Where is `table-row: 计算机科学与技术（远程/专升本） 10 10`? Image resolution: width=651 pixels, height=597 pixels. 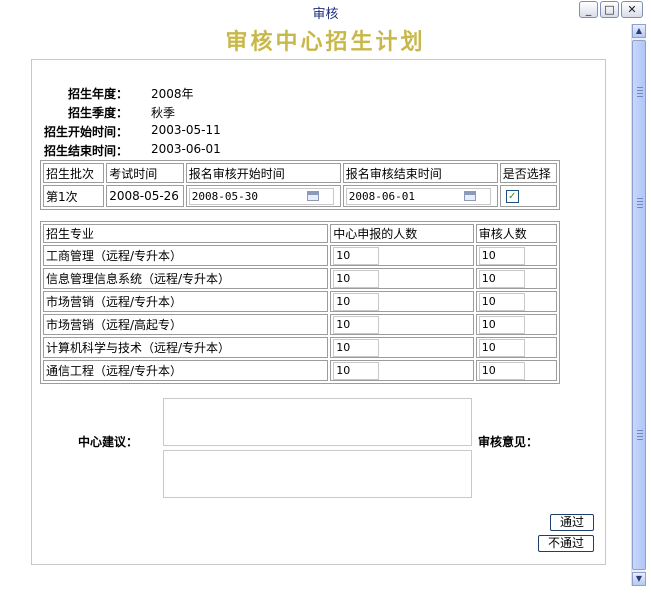
table-row: 计算机科学与技术（远程/专升本） 10 10 is located at coordinates (300, 347).